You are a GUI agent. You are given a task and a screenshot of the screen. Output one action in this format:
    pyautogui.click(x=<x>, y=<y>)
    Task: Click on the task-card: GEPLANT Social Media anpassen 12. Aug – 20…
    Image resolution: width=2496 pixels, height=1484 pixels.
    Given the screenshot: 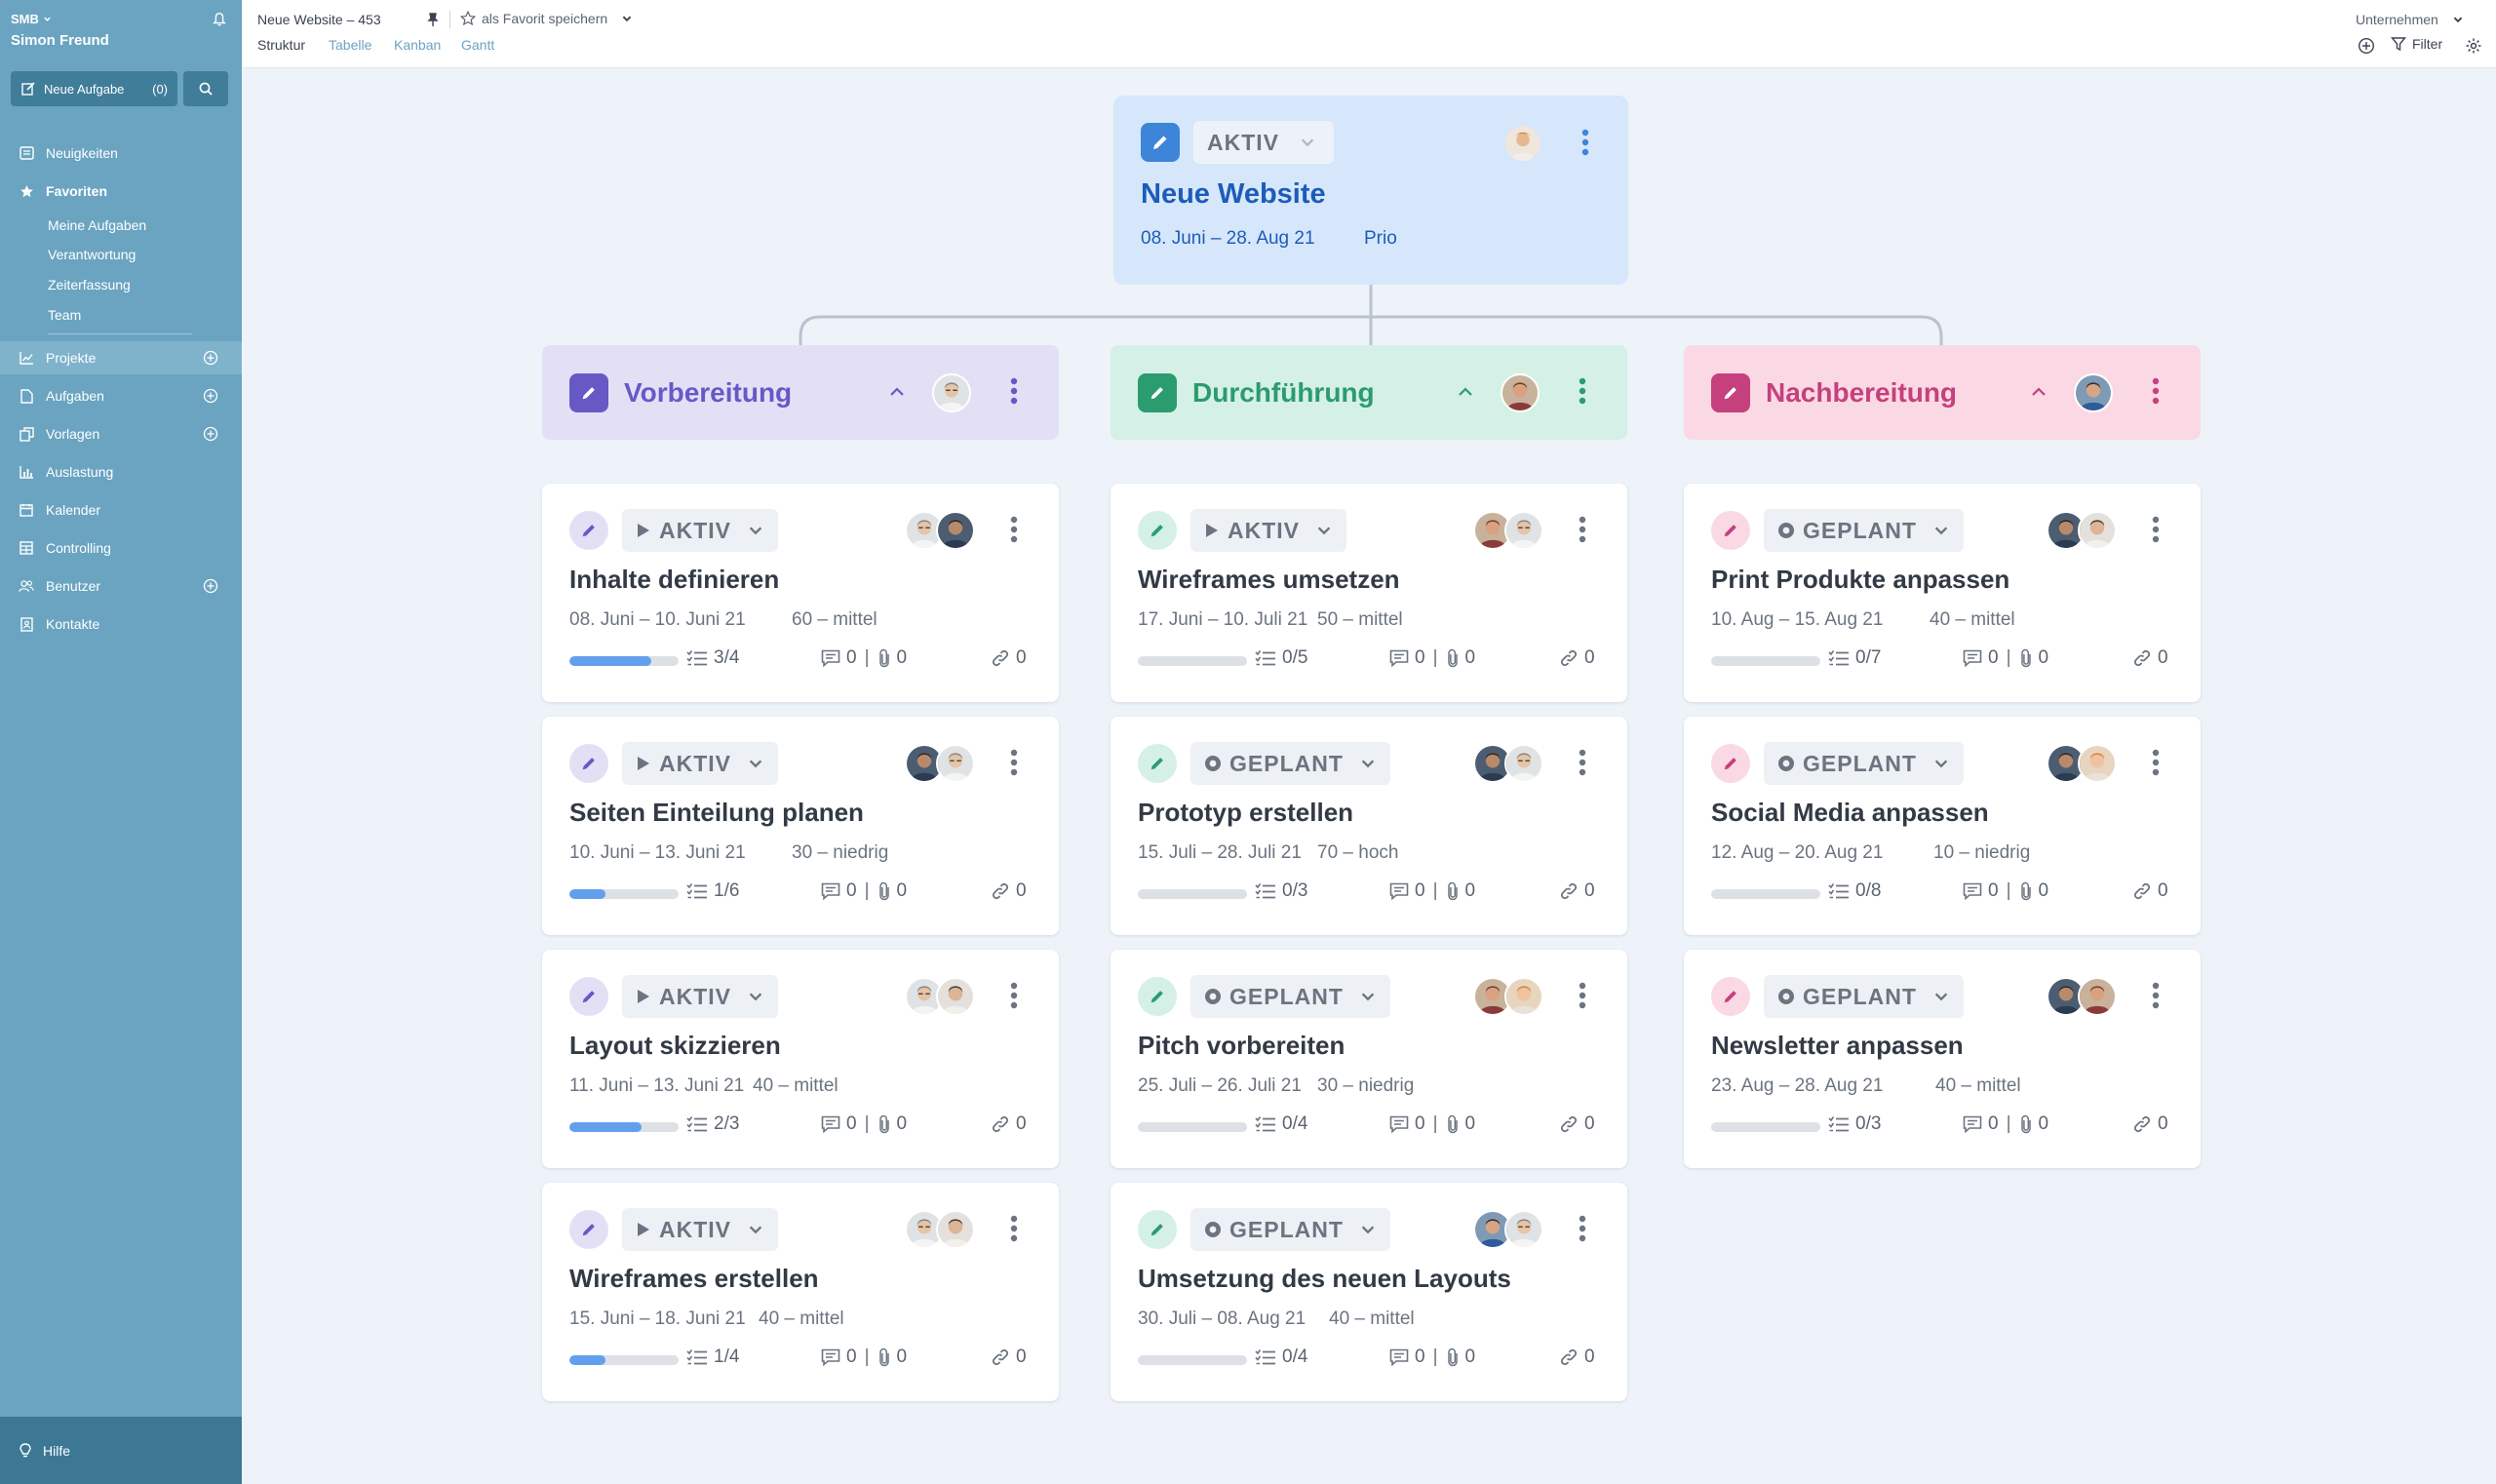 What is the action you would take?
    pyautogui.click(x=1942, y=826)
    